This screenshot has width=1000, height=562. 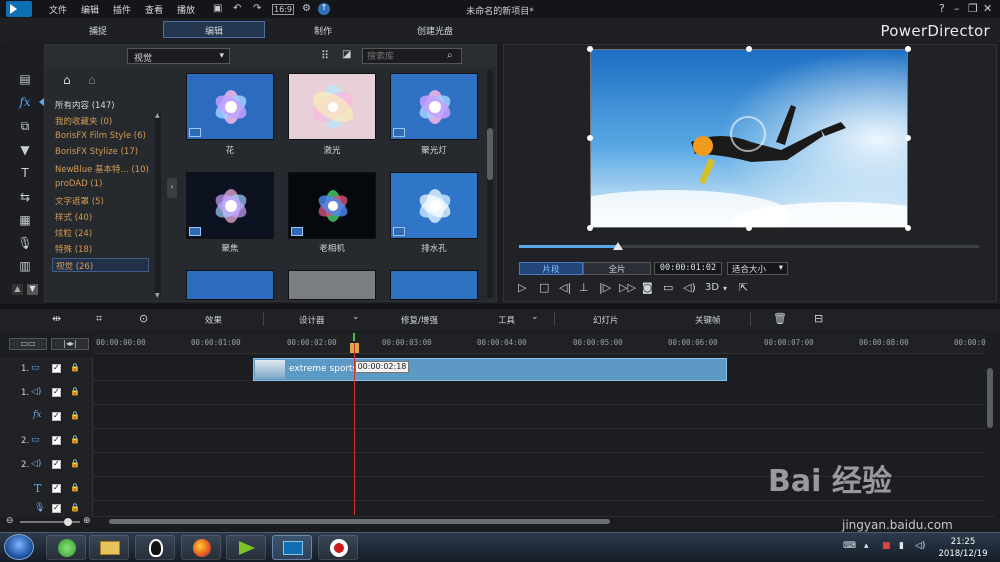 I want to click on split-icon: ⊥, so click(x=584, y=287).